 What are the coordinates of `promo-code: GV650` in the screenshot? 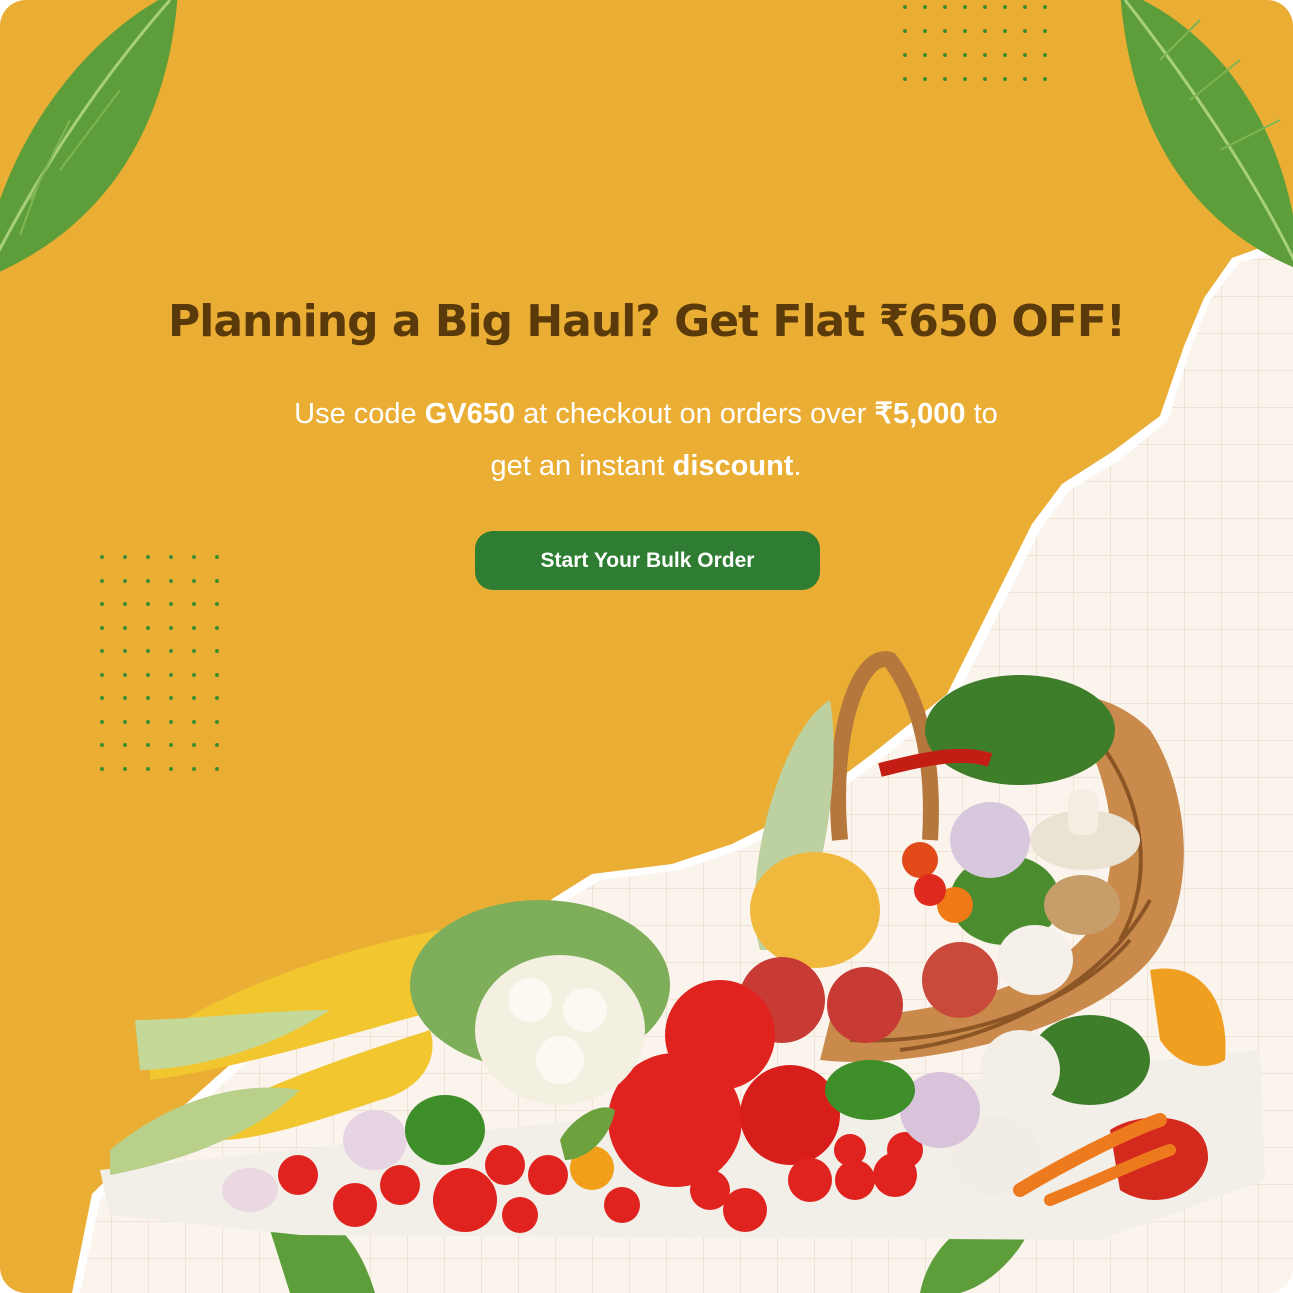 It's located at (470, 414).